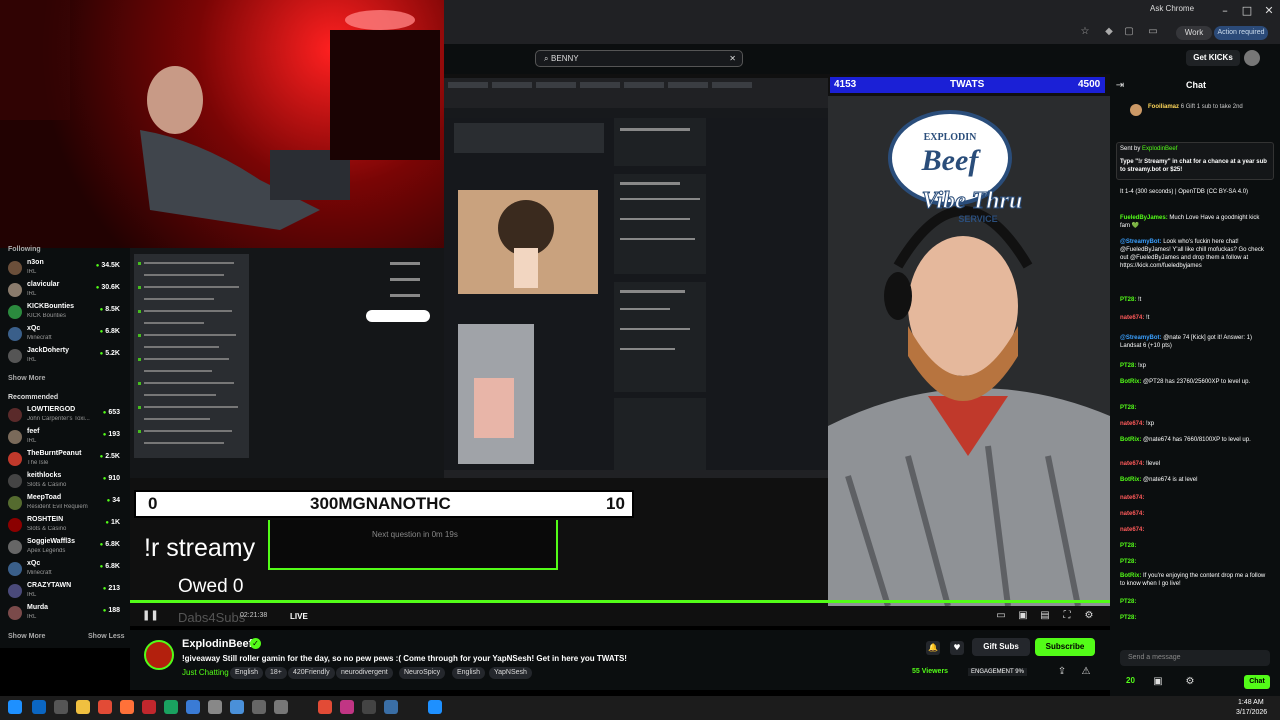 Image resolution: width=1280 pixels, height=720 pixels. What do you see at coordinates (1086, 672) in the screenshot?
I see `report-icon: ⚠` at bounding box center [1086, 672].